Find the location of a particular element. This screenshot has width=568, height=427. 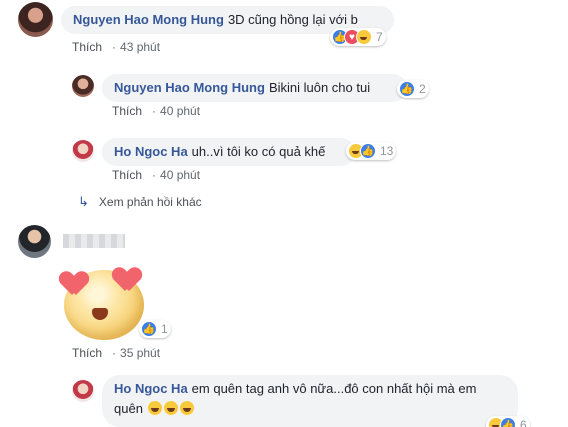

haha-icon is located at coordinates (364, 37).